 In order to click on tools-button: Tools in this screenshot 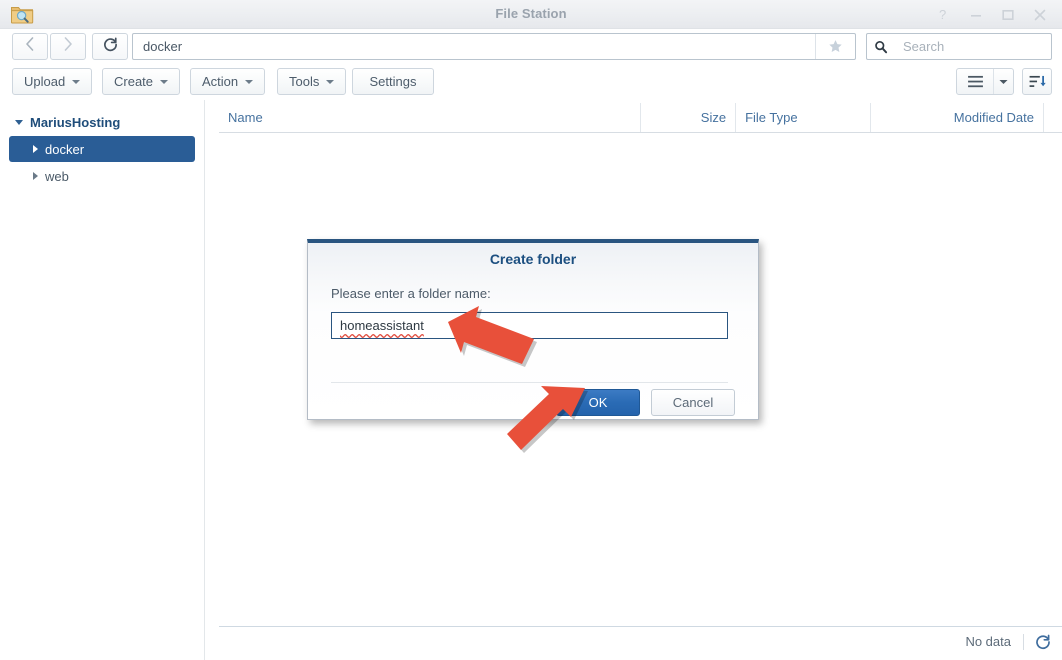, I will do `click(312, 81)`.